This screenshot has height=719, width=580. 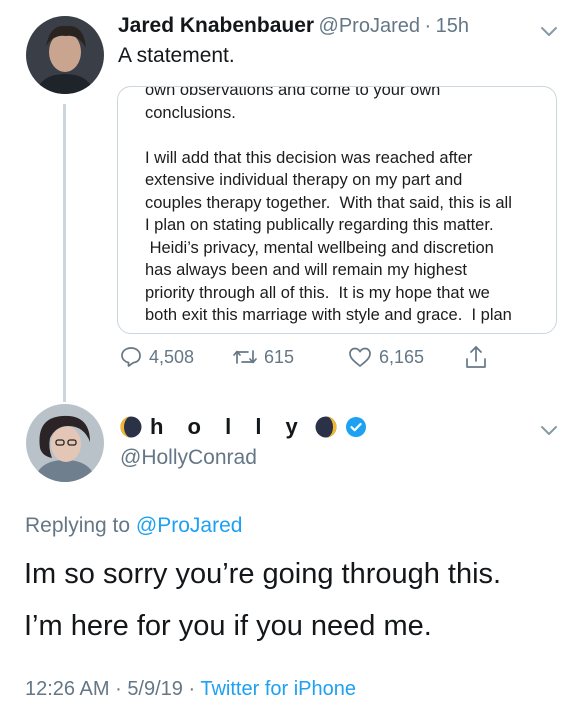 I want to click on replying-prefix: Replying to, so click(x=78, y=525).